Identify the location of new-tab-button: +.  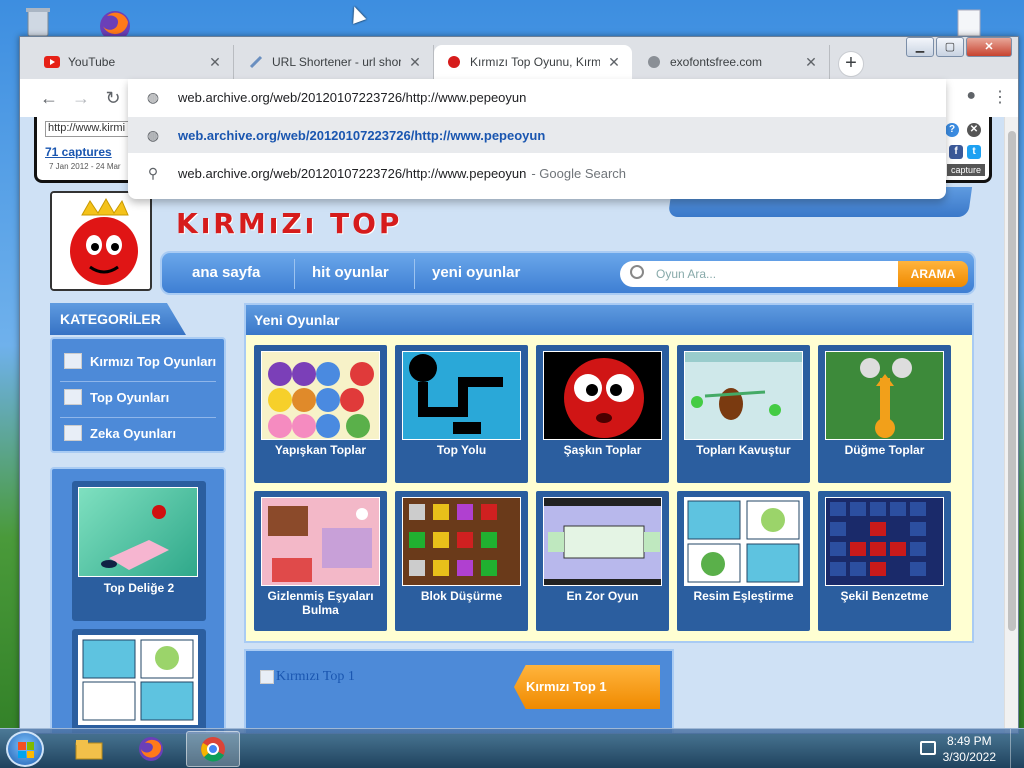
(851, 64).